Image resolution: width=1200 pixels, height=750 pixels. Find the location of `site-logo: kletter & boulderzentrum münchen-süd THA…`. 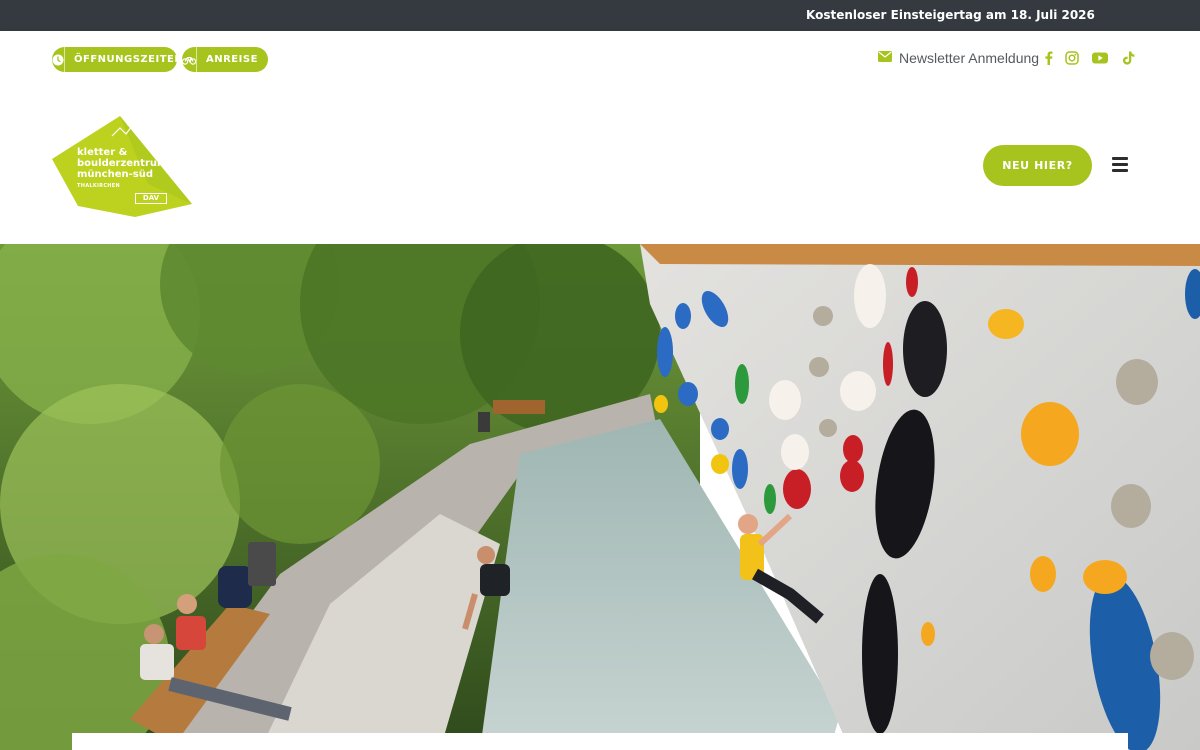

site-logo: kletter & boulderzentrum münchen-süd THA… is located at coordinates (122, 166).